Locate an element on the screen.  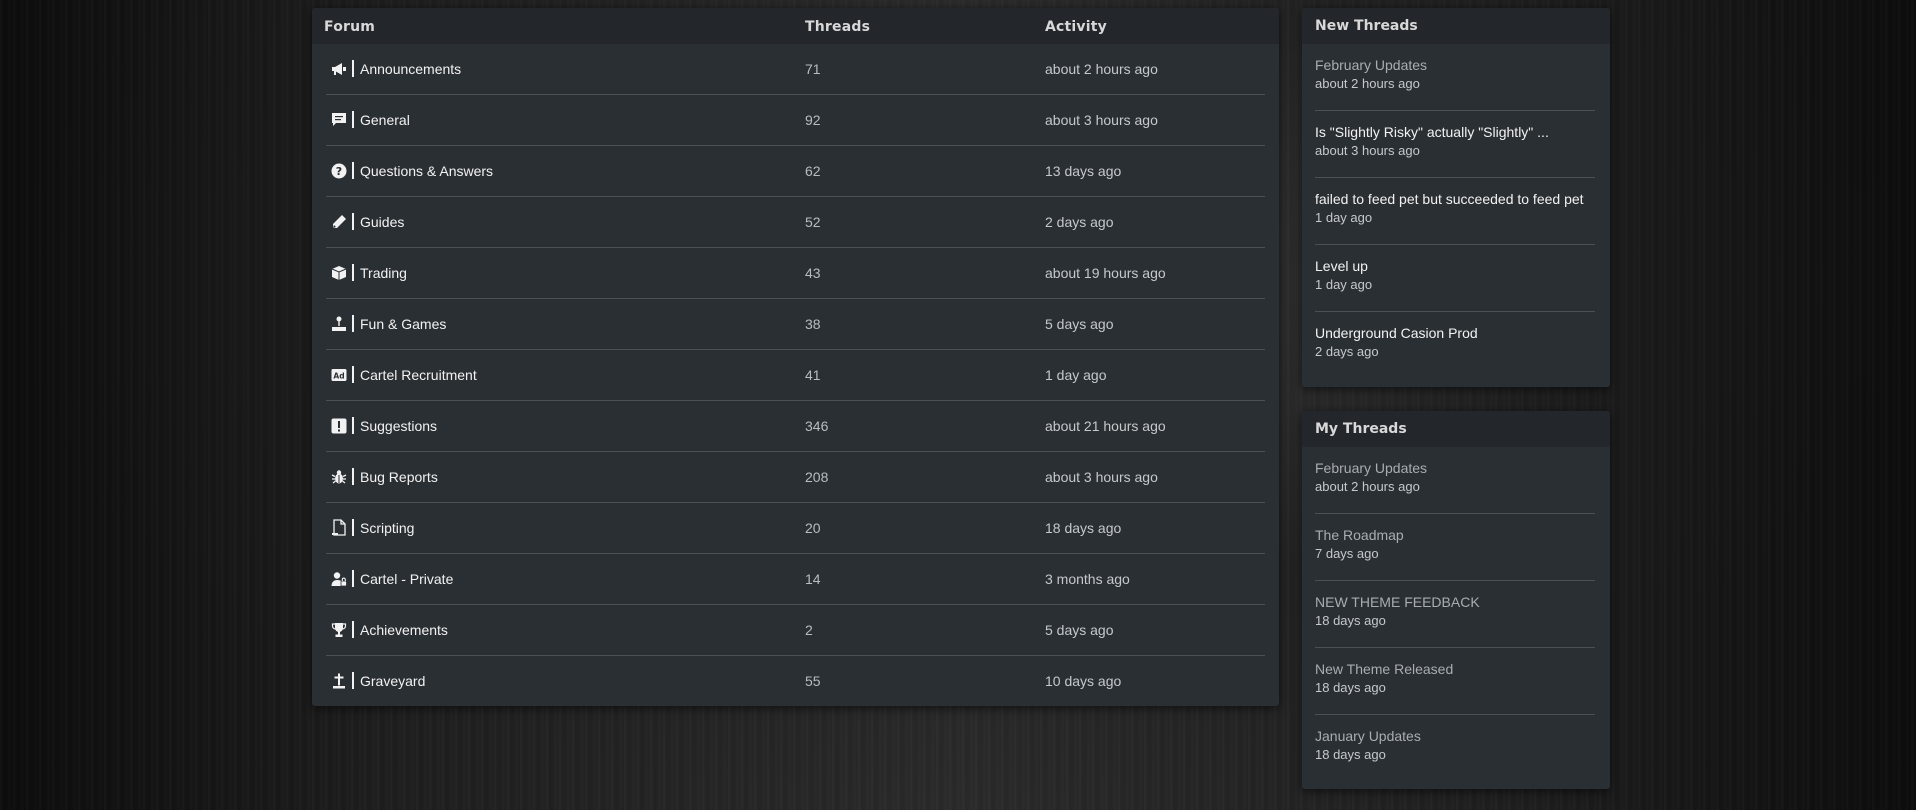
forum-name: Suggestions is located at coordinates (398, 426).